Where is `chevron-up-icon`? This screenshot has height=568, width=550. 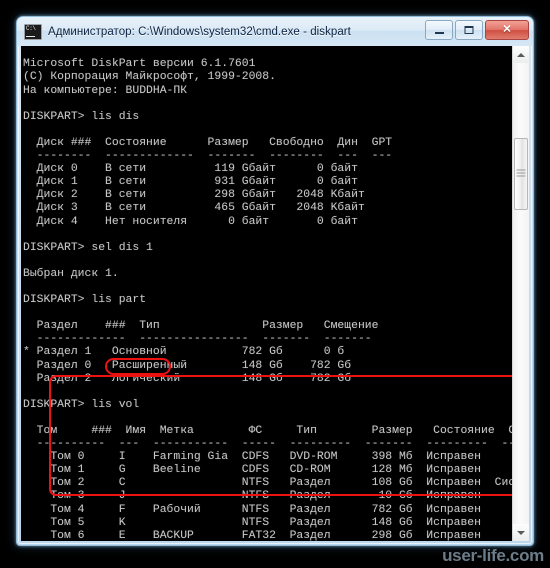
chevron-up-icon is located at coordinates (521, 54).